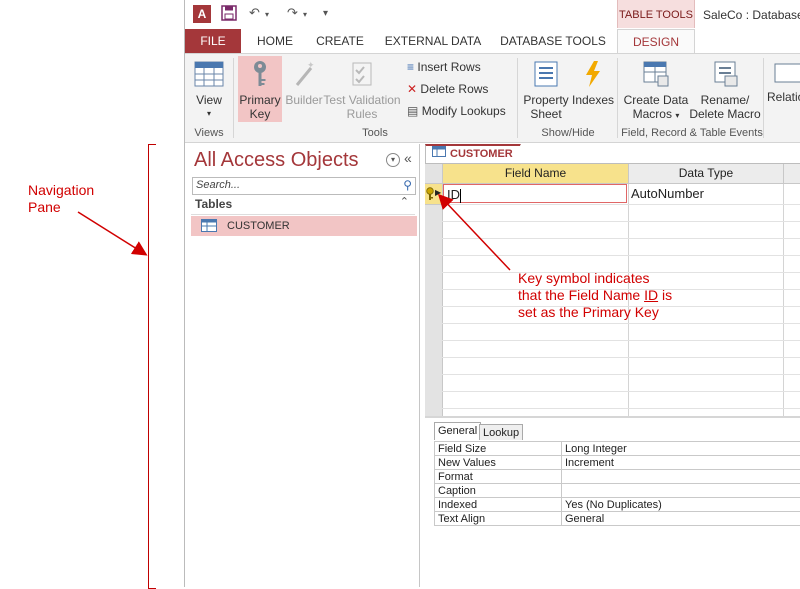  What do you see at coordinates (433, 41) in the screenshot?
I see `tab-external-data: EXTERNAL DATA` at bounding box center [433, 41].